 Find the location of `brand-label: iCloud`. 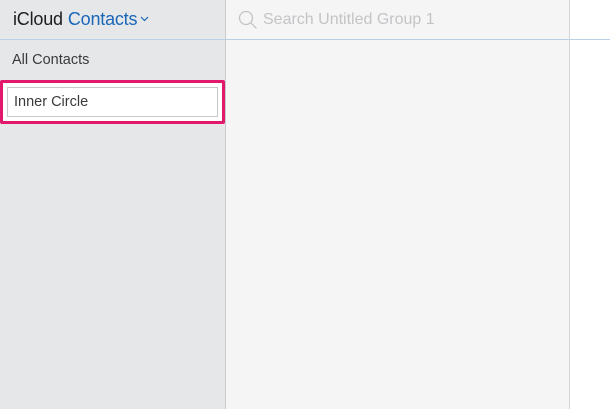

brand-label: iCloud is located at coordinates (38, 19).